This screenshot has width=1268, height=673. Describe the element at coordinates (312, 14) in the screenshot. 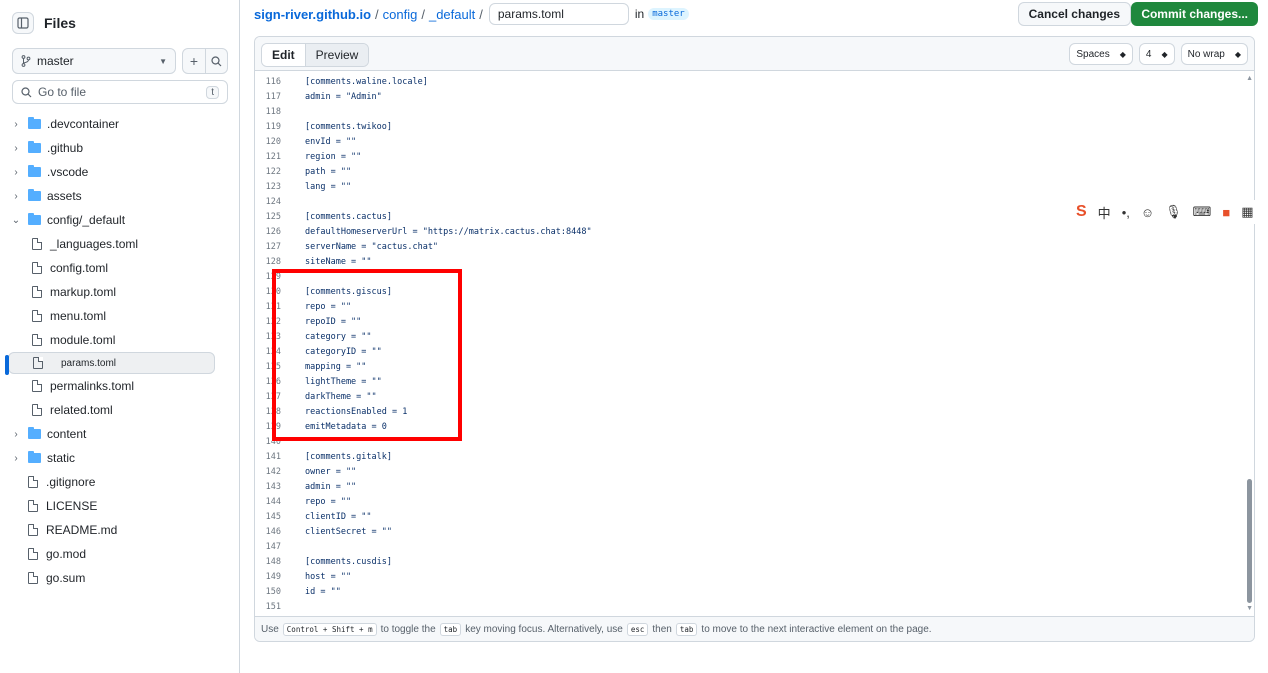

I see `breadcrumb-repo: sign-river.github.io` at that location.